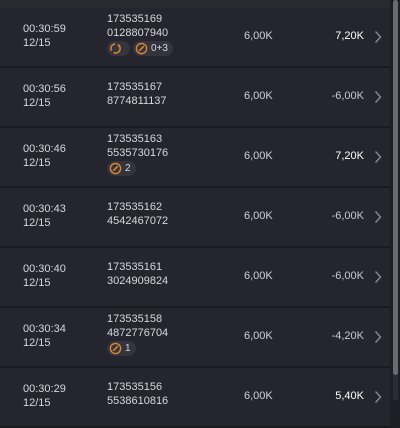  I want to click on trade-time-value: 00:30:29, so click(44, 389).